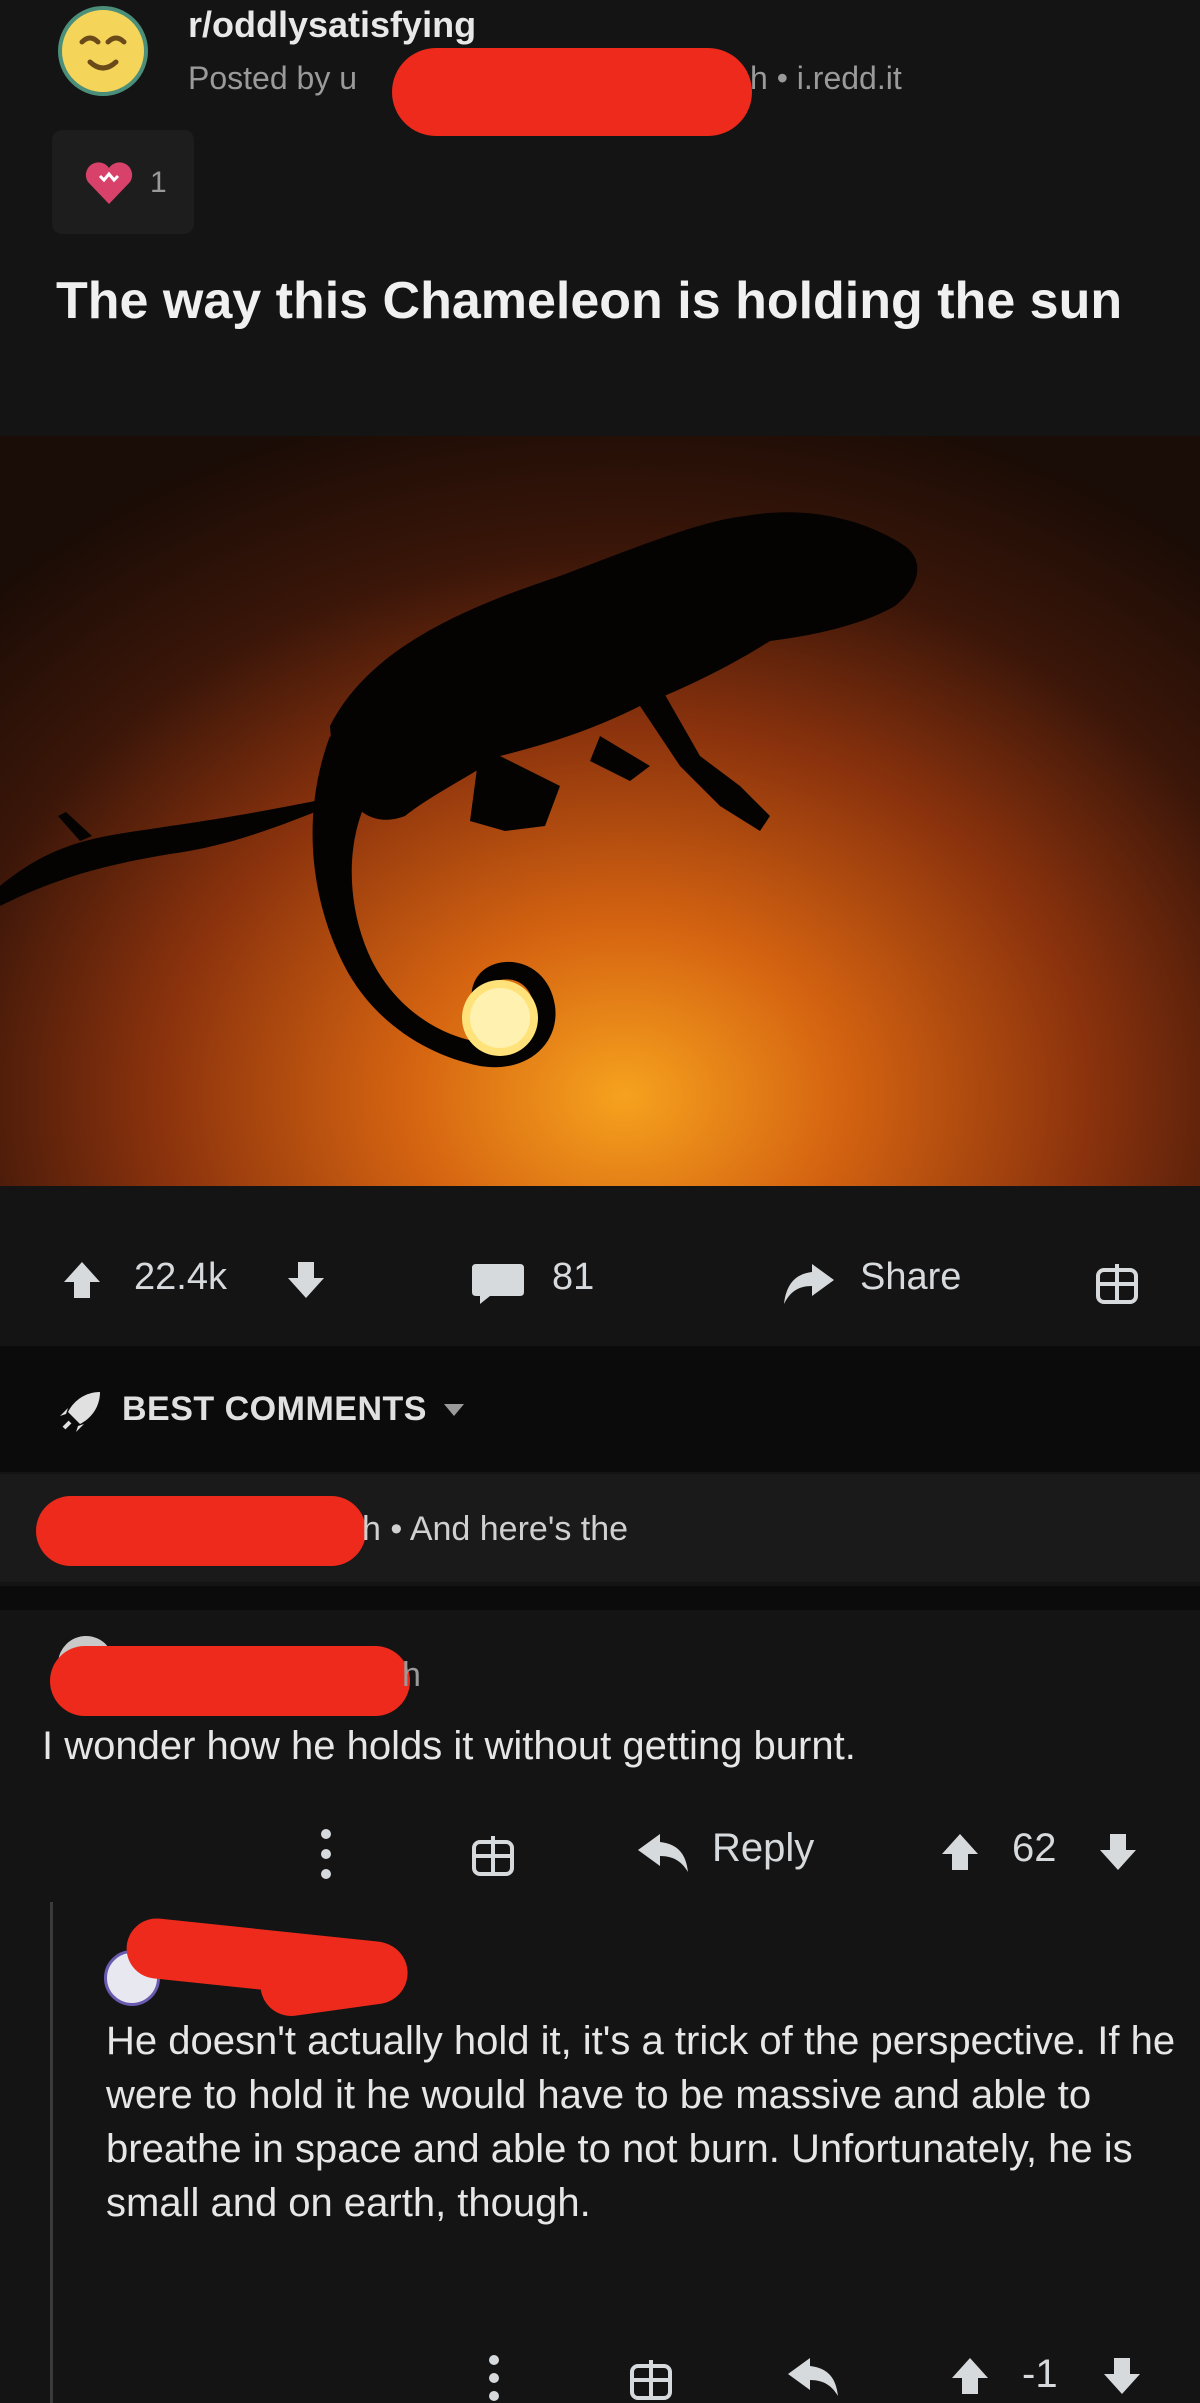 Image resolution: width=1200 pixels, height=2403 pixels. I want to click on award-count: 1, so click(158, 182).